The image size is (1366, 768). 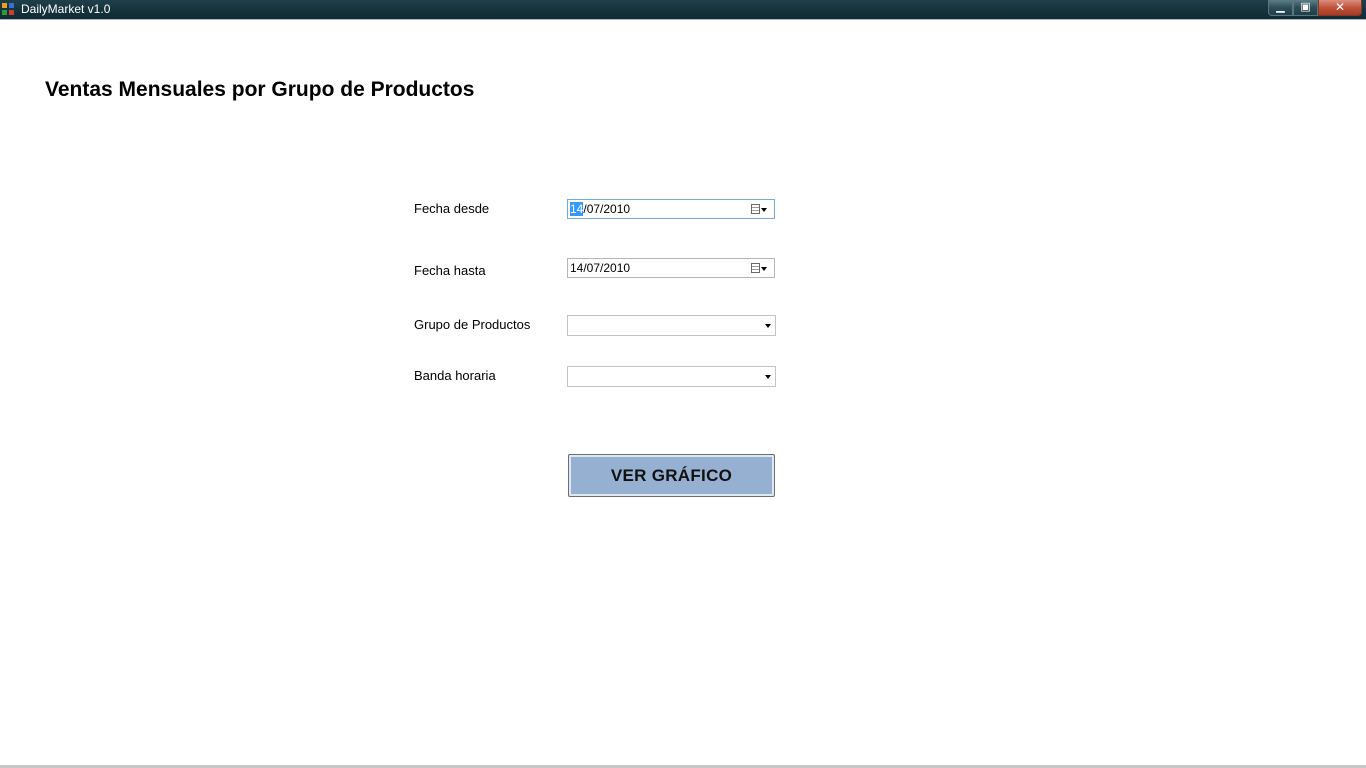 I want to click on maximize-button: ▣, so click(x=1305, y=8).